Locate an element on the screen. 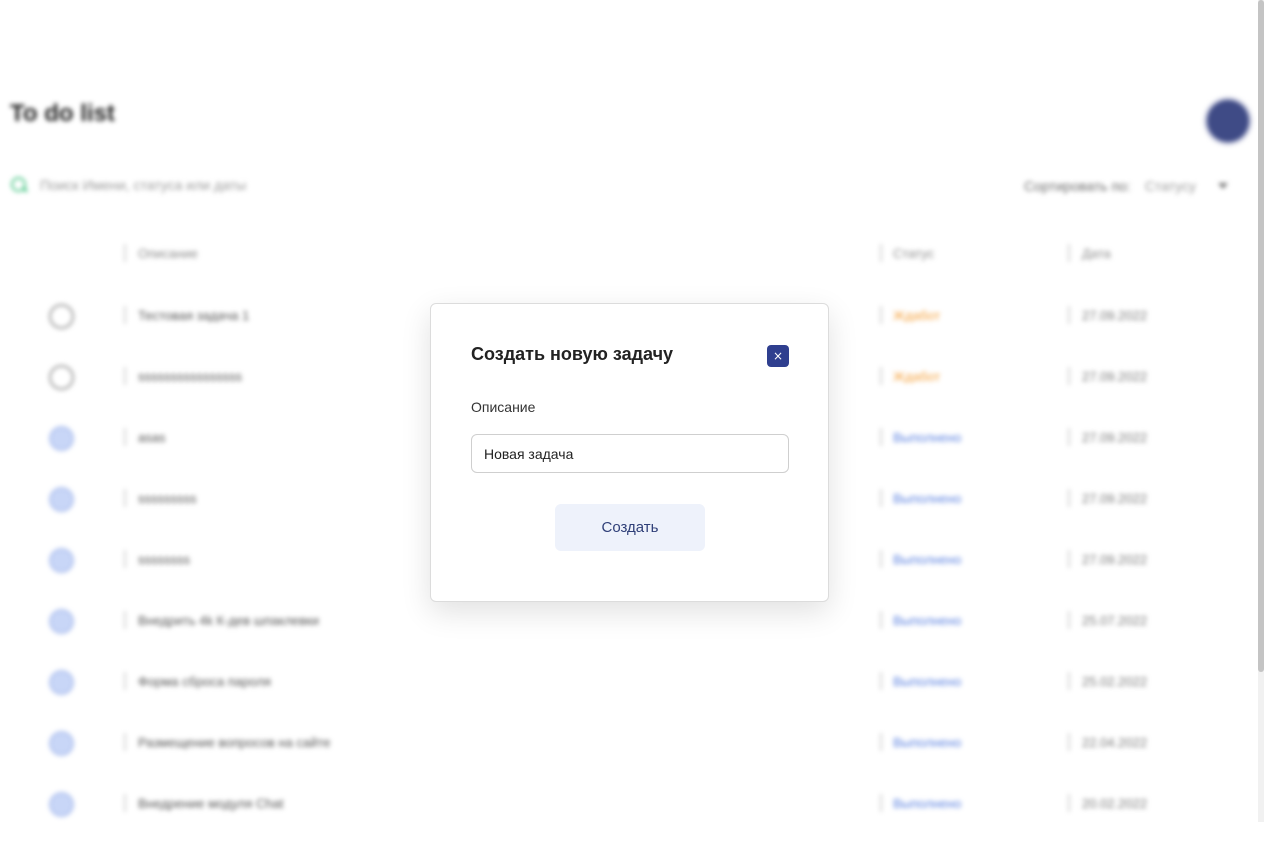 The image size is (1264, 844). create-button: Создать is located at coordinates (630, 527).